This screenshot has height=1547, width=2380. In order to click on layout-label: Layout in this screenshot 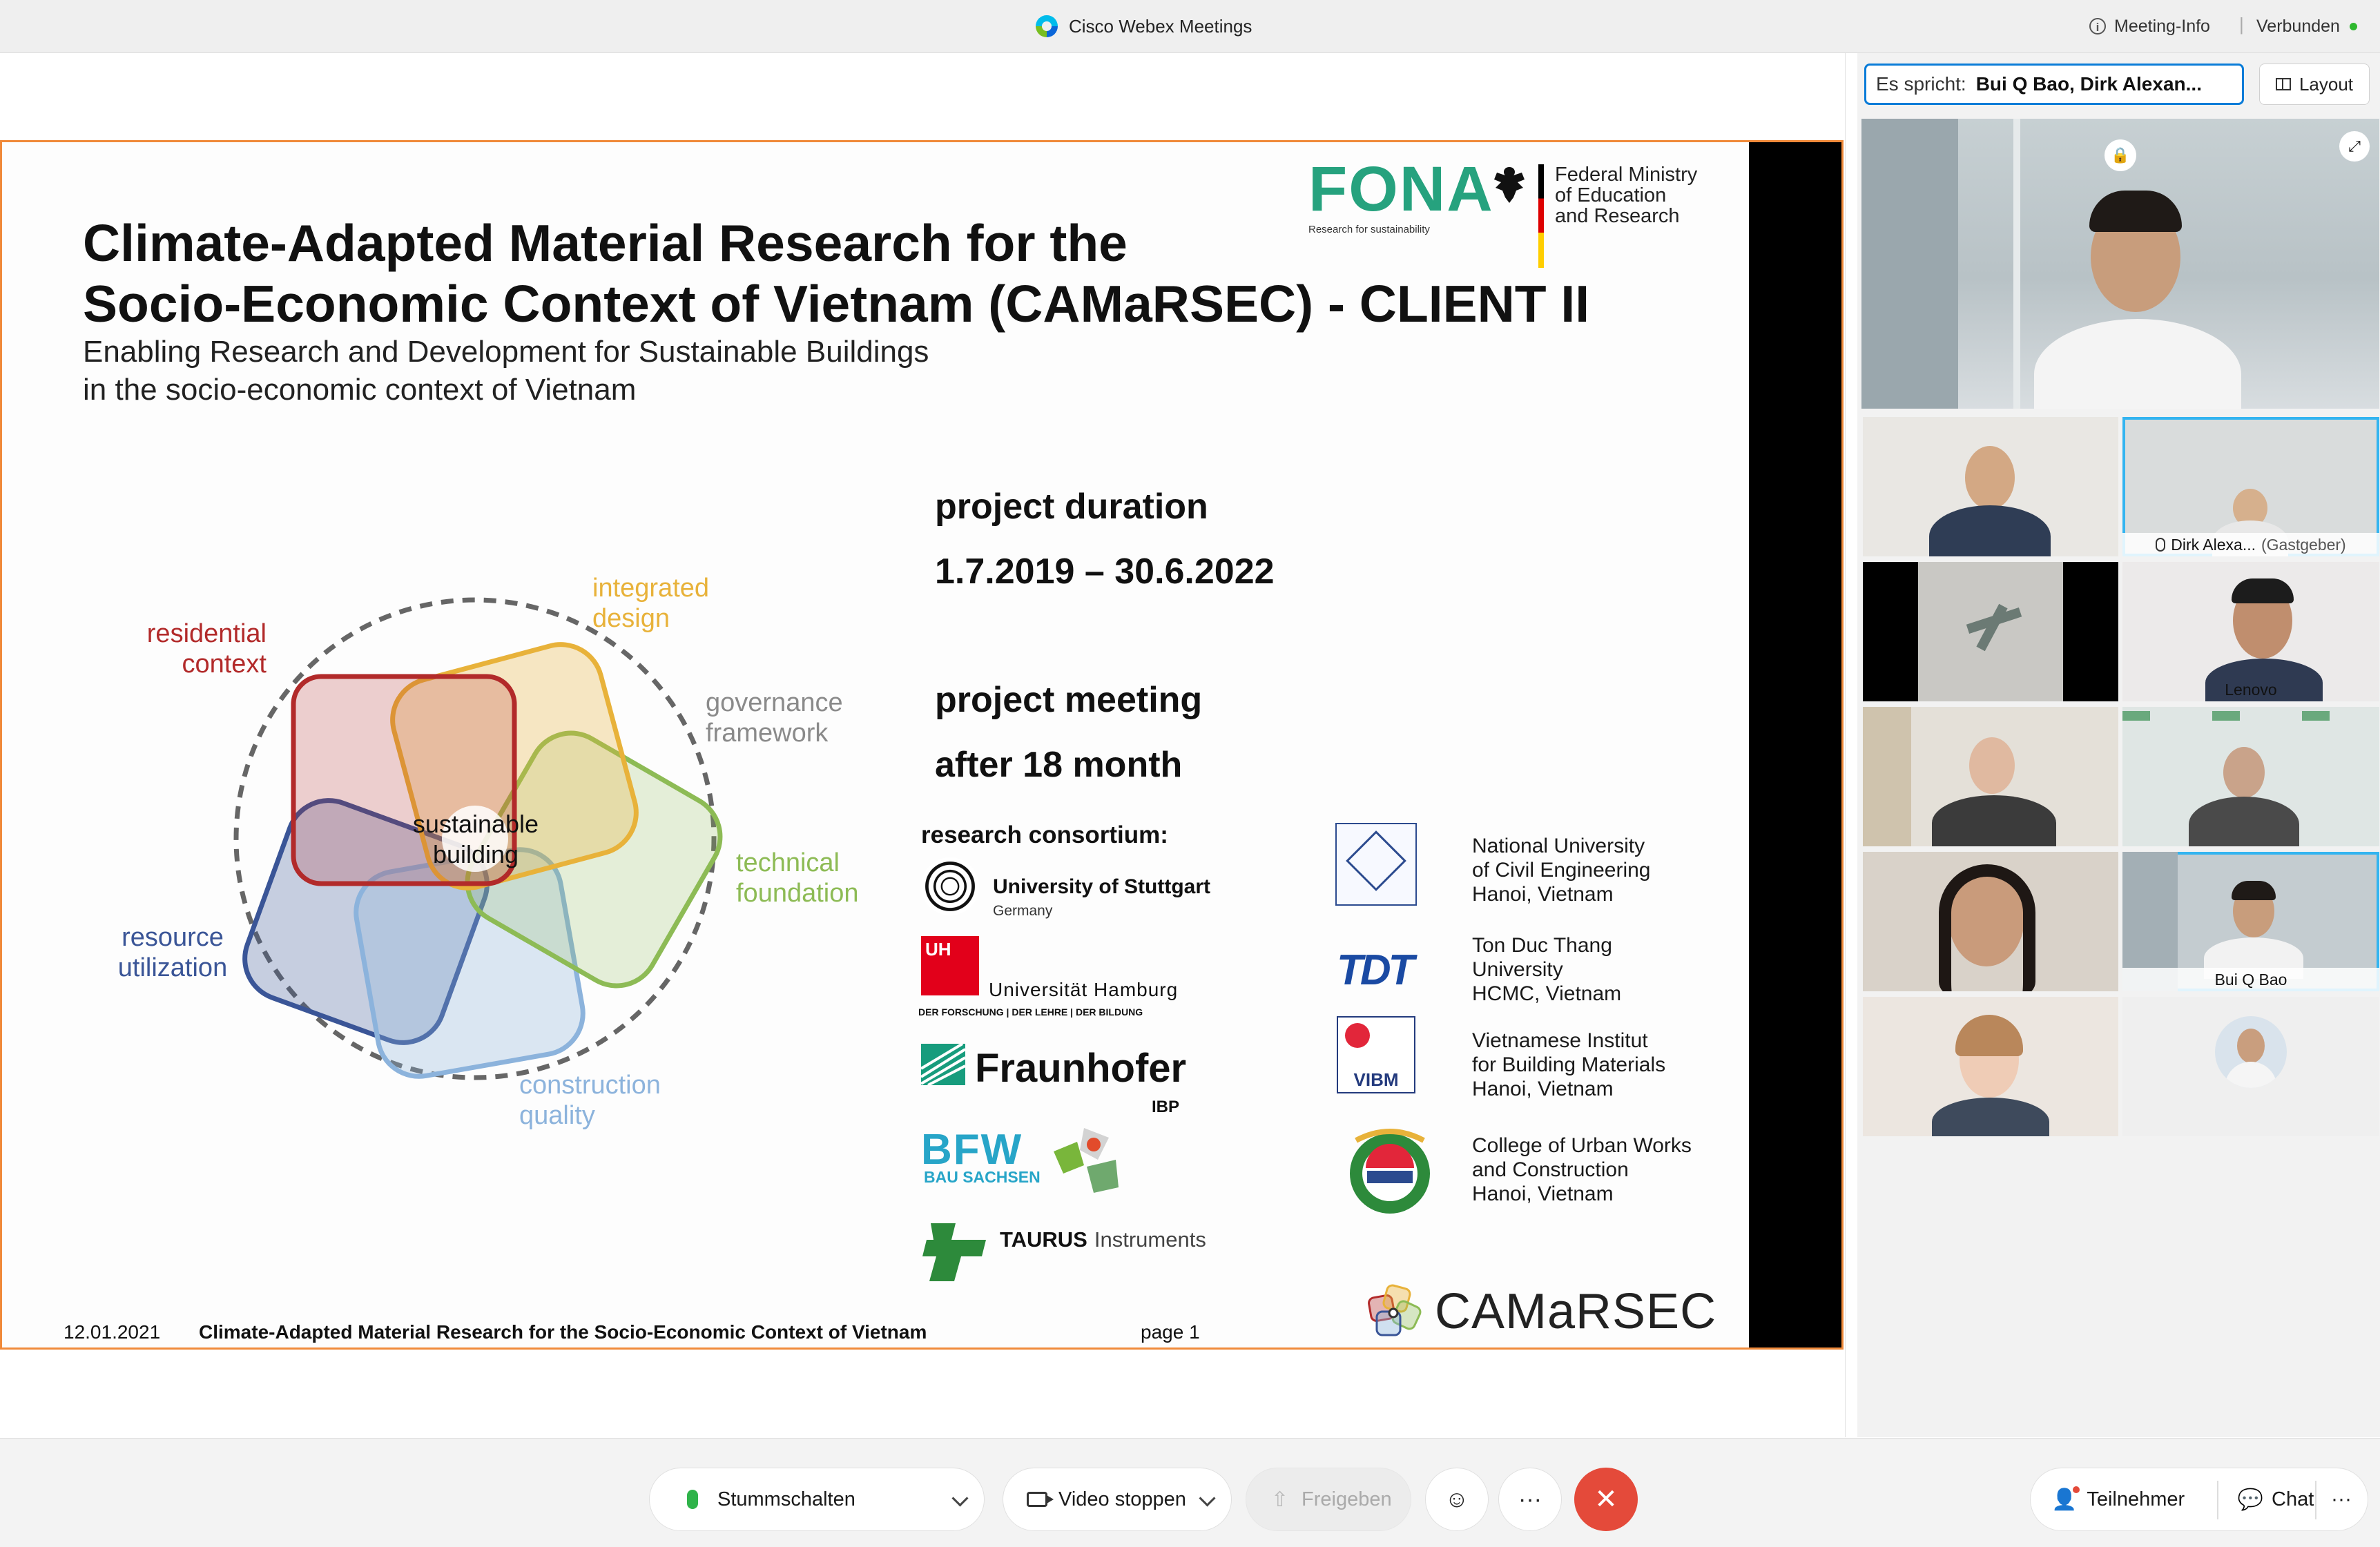, I will do `click(2326, 84)`.